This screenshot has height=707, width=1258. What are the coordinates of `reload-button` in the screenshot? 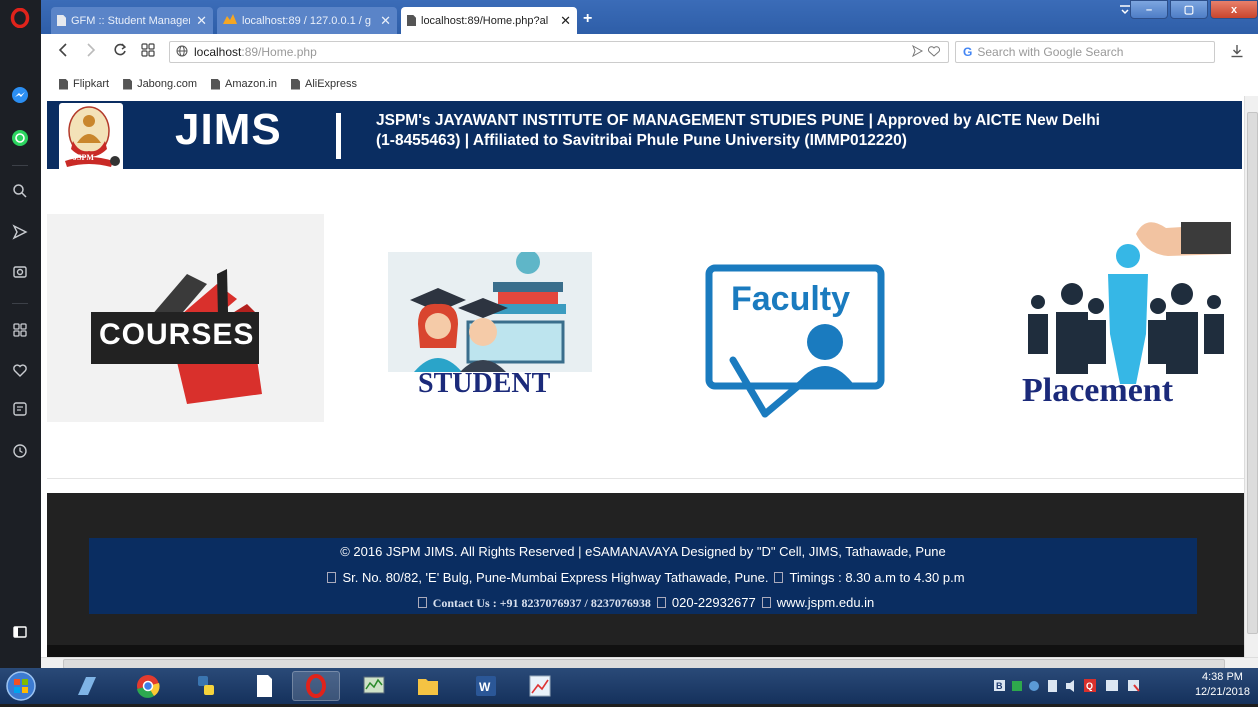 It's located at (120, 52).